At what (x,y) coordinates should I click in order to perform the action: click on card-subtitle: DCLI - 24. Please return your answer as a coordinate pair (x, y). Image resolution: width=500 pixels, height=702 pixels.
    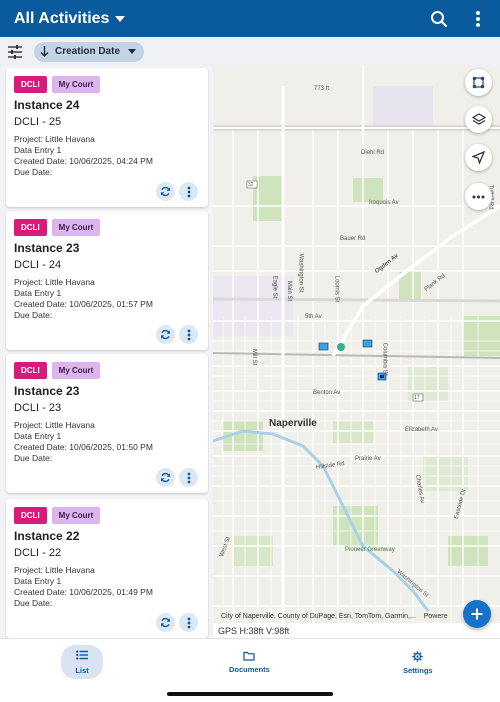
    Looking at the image, I should click on (38, 265).